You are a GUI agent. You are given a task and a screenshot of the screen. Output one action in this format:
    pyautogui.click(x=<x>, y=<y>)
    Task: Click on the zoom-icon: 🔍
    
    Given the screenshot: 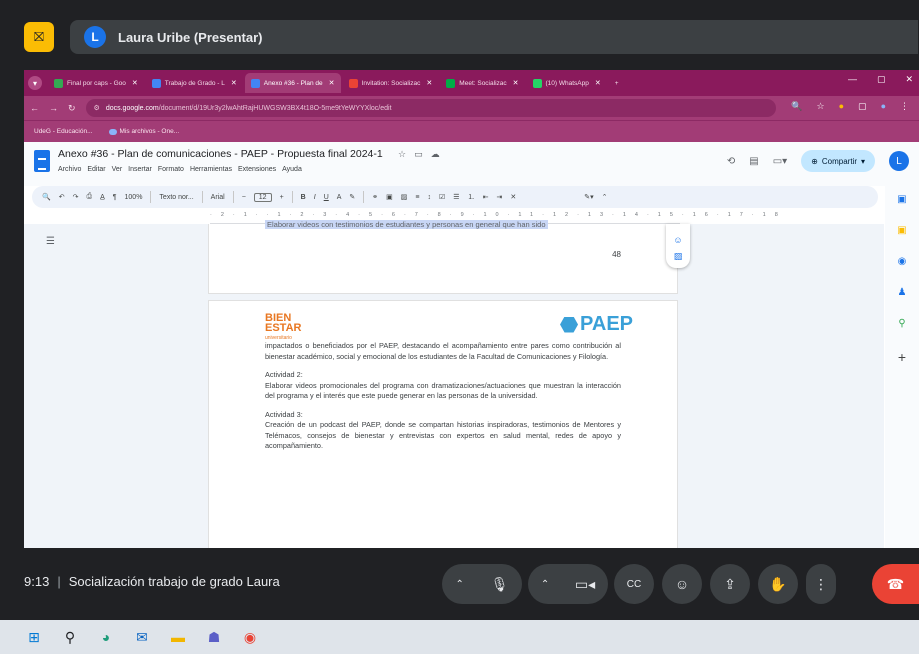 What is the action you would take?
    pyautogui.click(x=796, y=106)
    